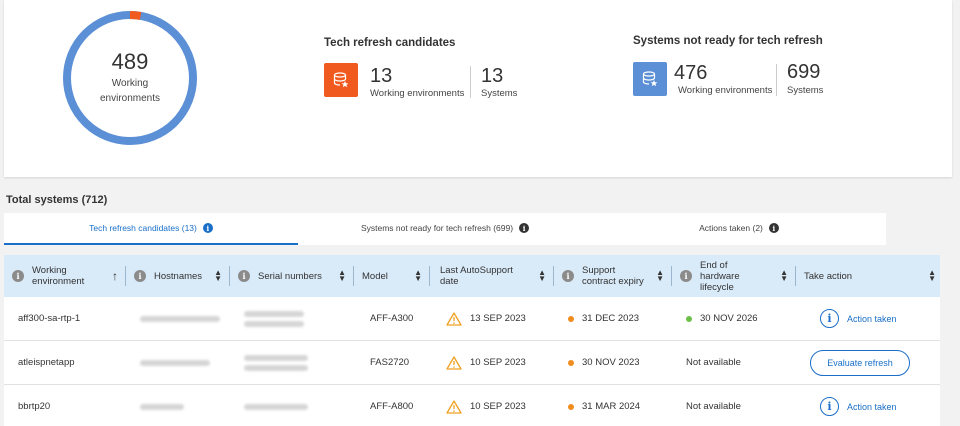 The height and width of the screenshot is (426, 960). I want to click on donut-center-label: 489 Working environments, so click(130, 78).